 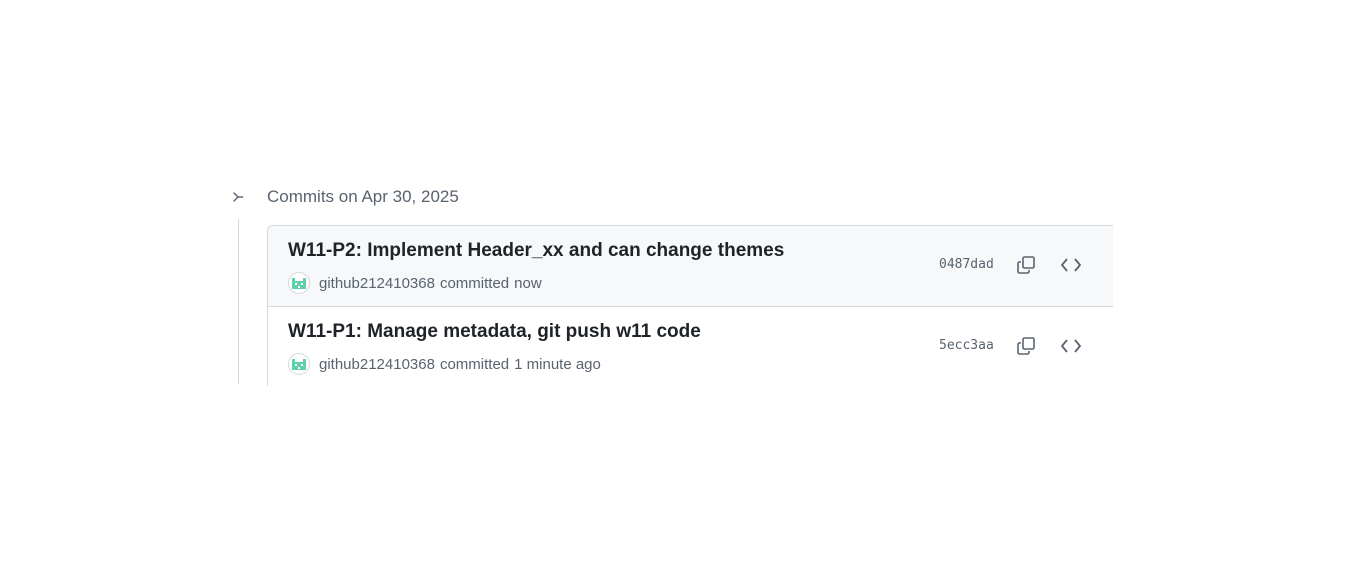 I want to click on commit-meta: github212410368 committed 1 minute ago, so click(x=444, y=364).